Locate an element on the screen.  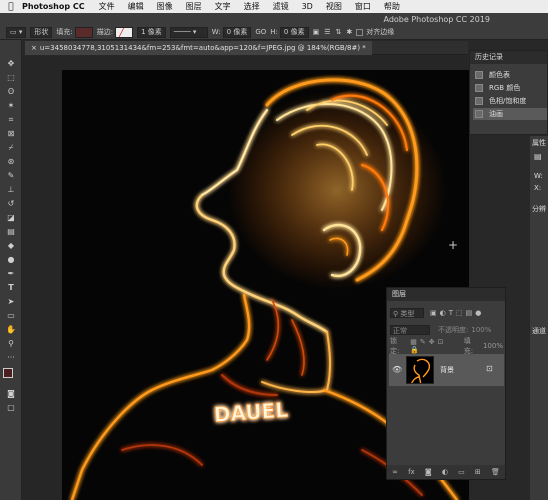
history-item: RGB 颜色 is located at coordinates (510, 88).